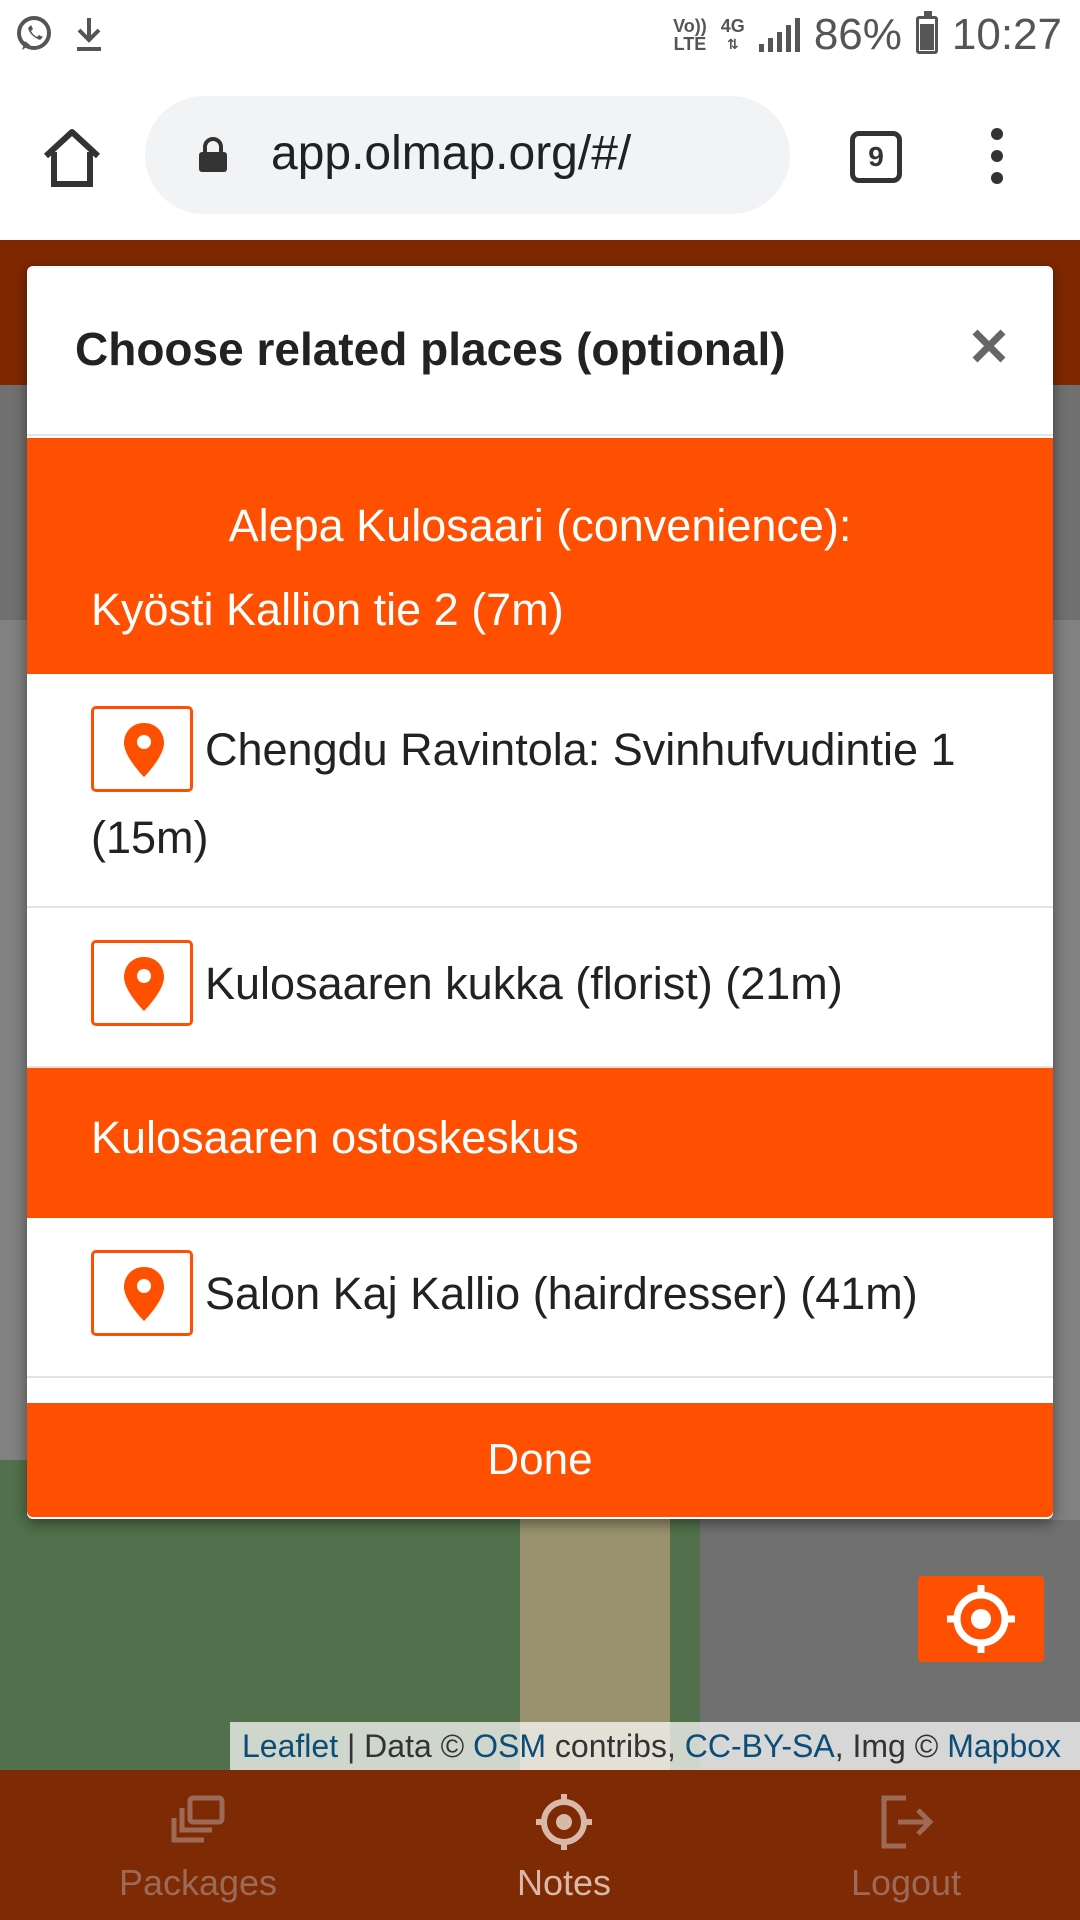 Image resolution: width=1080 pixels, height=1920 pixels. I want to click on place-label: Kulosaaren kukka (florist) (21m), so click(524, 983).